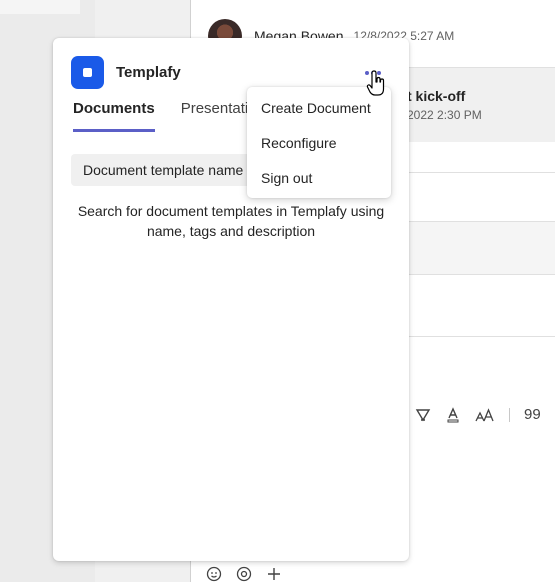 The height and width of the screenshot is (582, 555). I want to click on font-color-icon, so click(453, 414).